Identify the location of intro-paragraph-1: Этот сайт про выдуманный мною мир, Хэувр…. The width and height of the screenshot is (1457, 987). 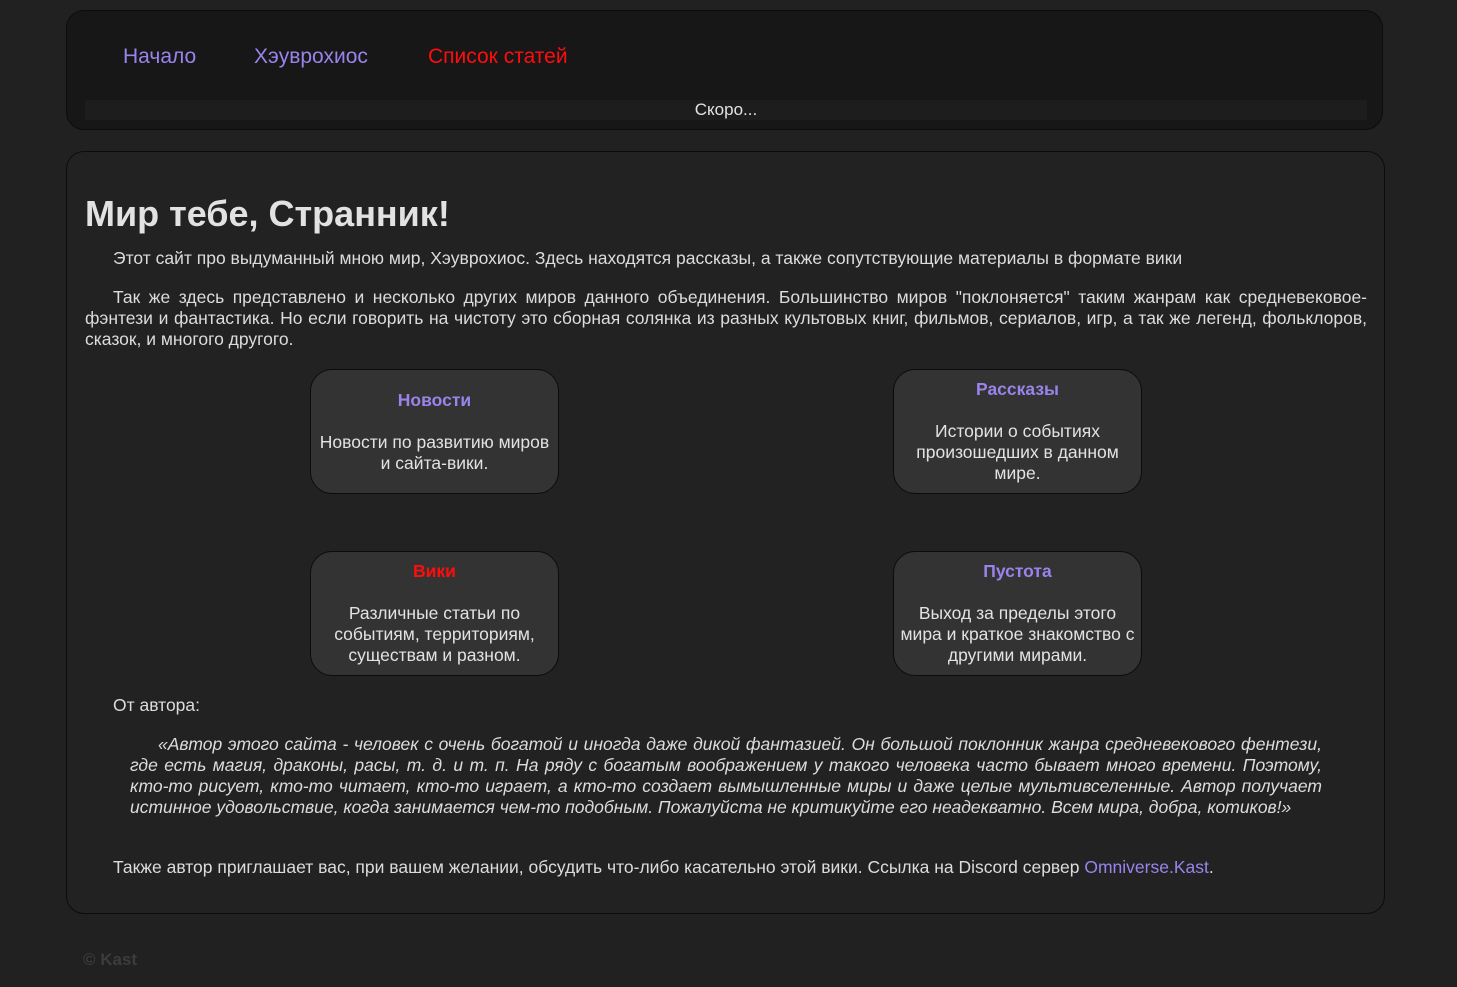
(648, 258).